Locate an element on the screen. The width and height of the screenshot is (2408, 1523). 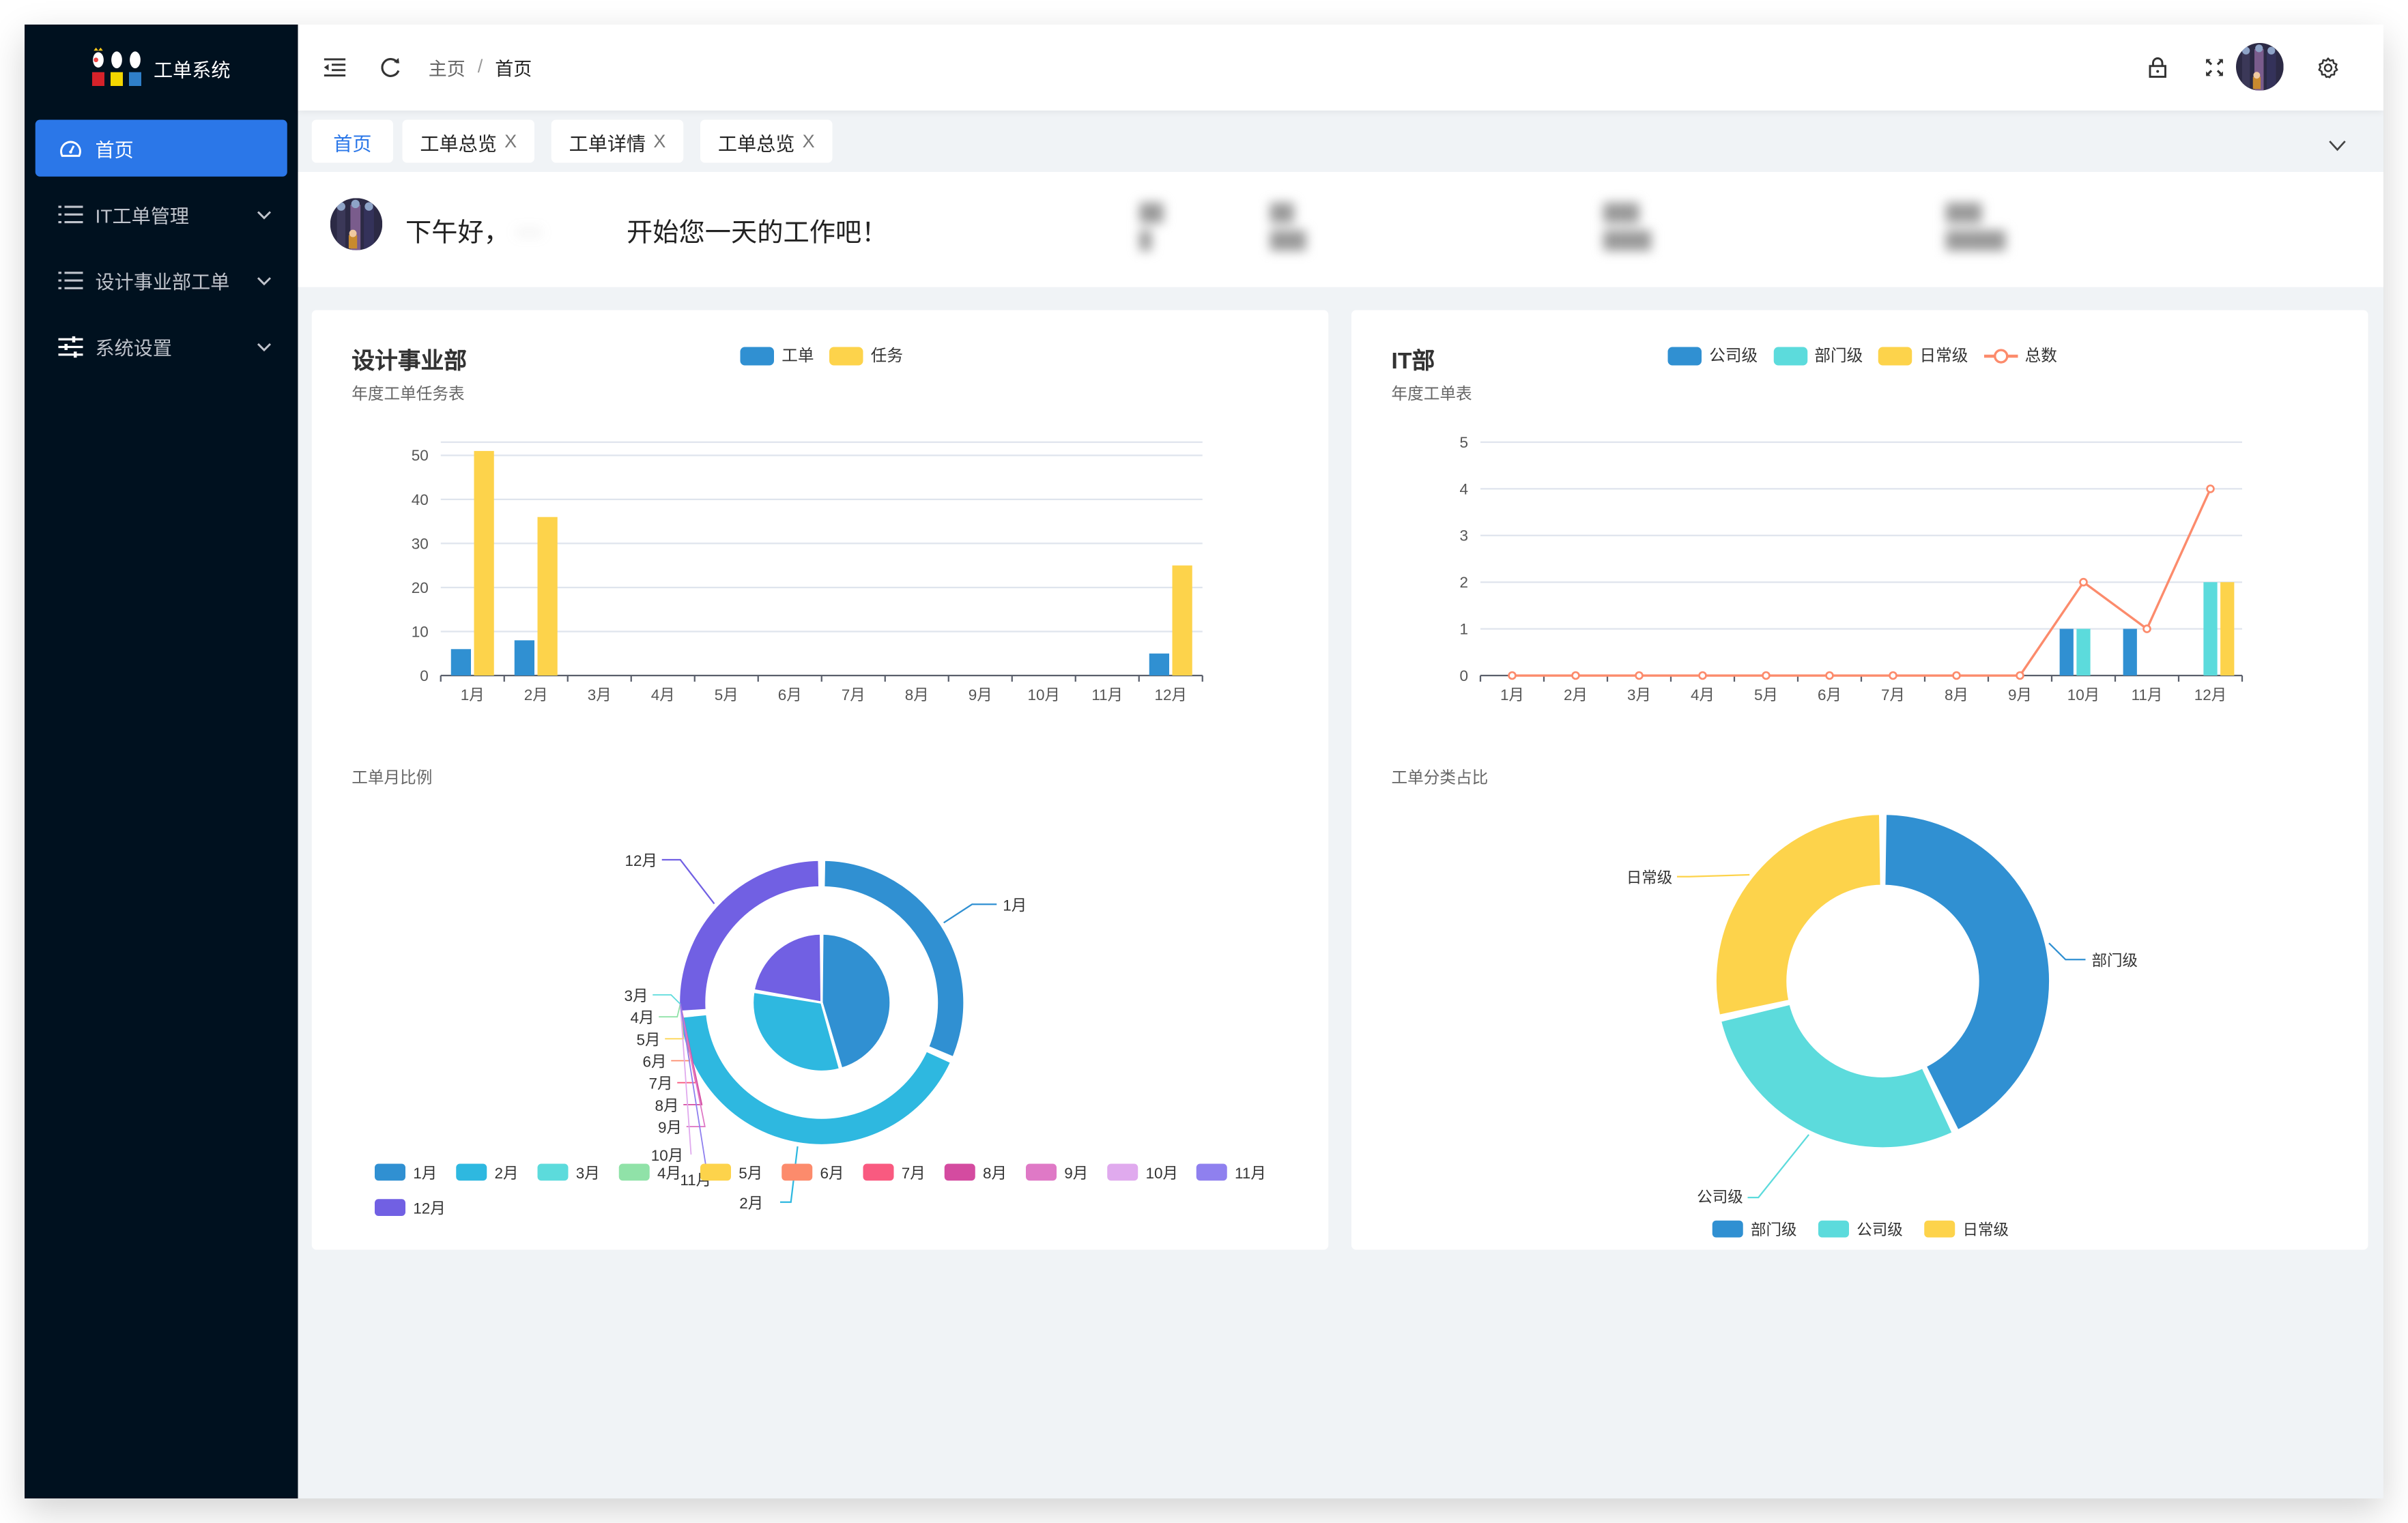
sidebar-item-home: 首页 is located at coordinates (161, 148).